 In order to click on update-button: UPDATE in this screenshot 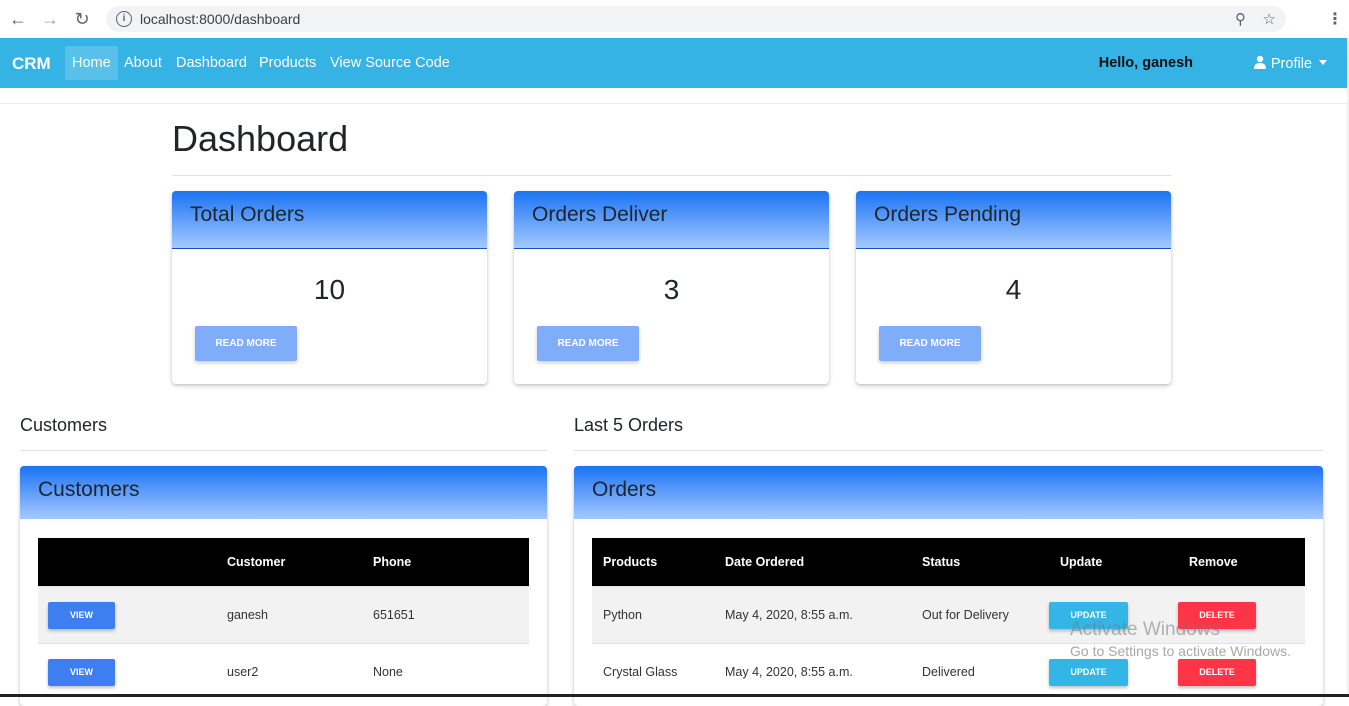, I will do `click(1088, 672)`.